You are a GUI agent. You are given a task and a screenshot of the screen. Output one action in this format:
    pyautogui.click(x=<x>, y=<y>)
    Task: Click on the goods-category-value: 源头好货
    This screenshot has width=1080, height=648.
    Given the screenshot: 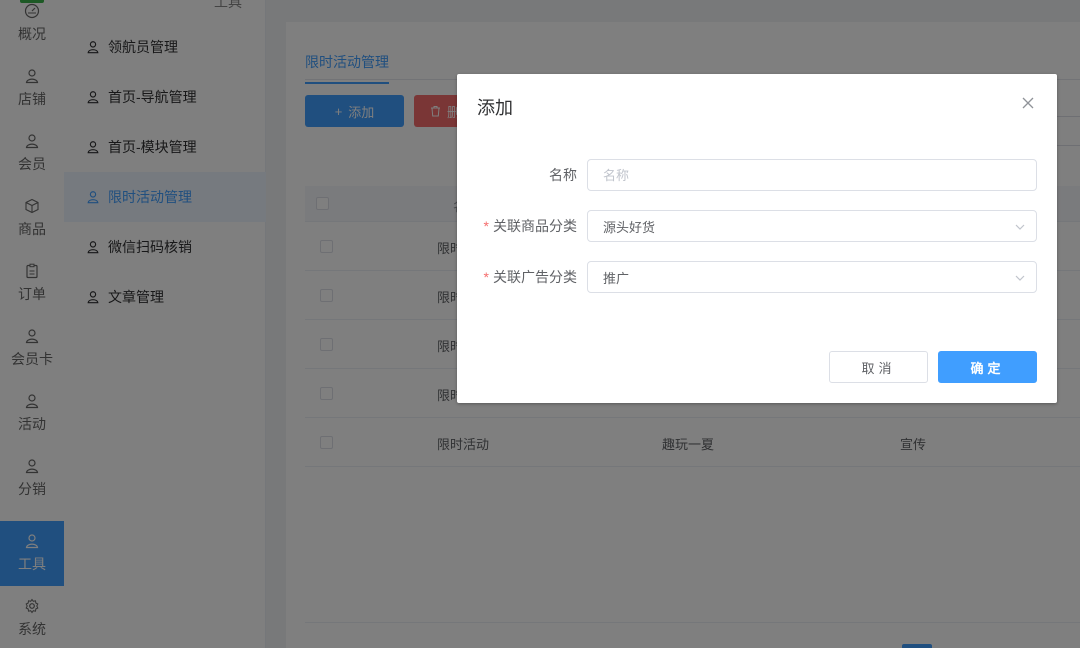 What is the action you would take?
    pyautogui.click(x=629, y=227)
    